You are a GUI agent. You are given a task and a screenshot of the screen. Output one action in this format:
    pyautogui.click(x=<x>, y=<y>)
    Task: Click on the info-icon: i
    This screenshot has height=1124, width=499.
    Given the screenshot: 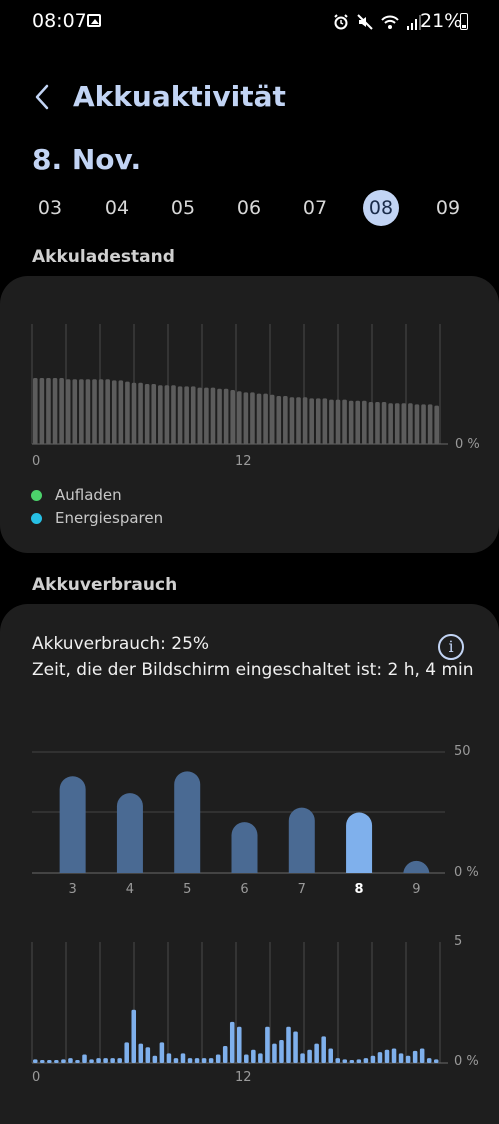 What is the action you would take?
    pyautogui.click(x=451, y=647)
    